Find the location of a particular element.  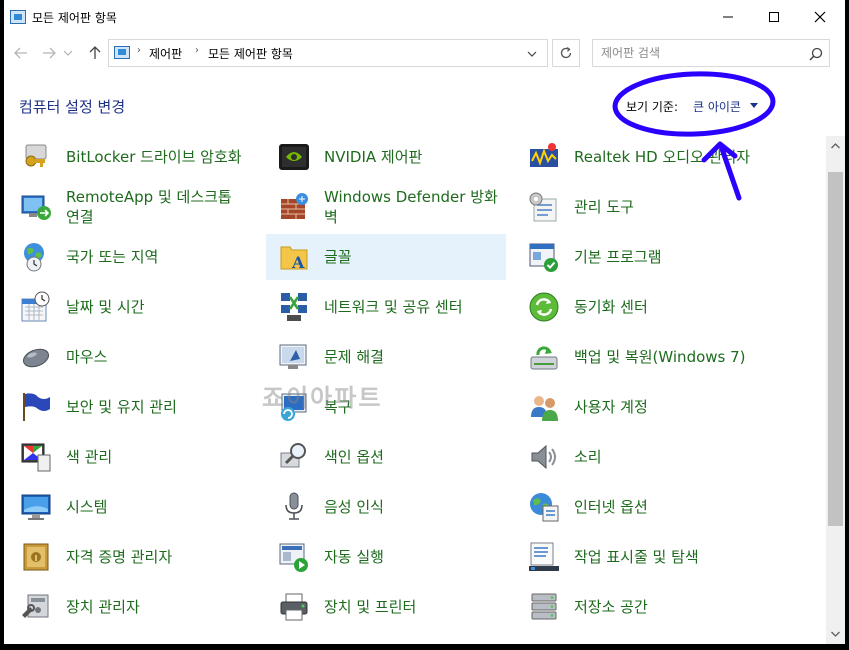

control-panel-item: 네트워크 및 공유 센터 is located at coordinates (386, 307).